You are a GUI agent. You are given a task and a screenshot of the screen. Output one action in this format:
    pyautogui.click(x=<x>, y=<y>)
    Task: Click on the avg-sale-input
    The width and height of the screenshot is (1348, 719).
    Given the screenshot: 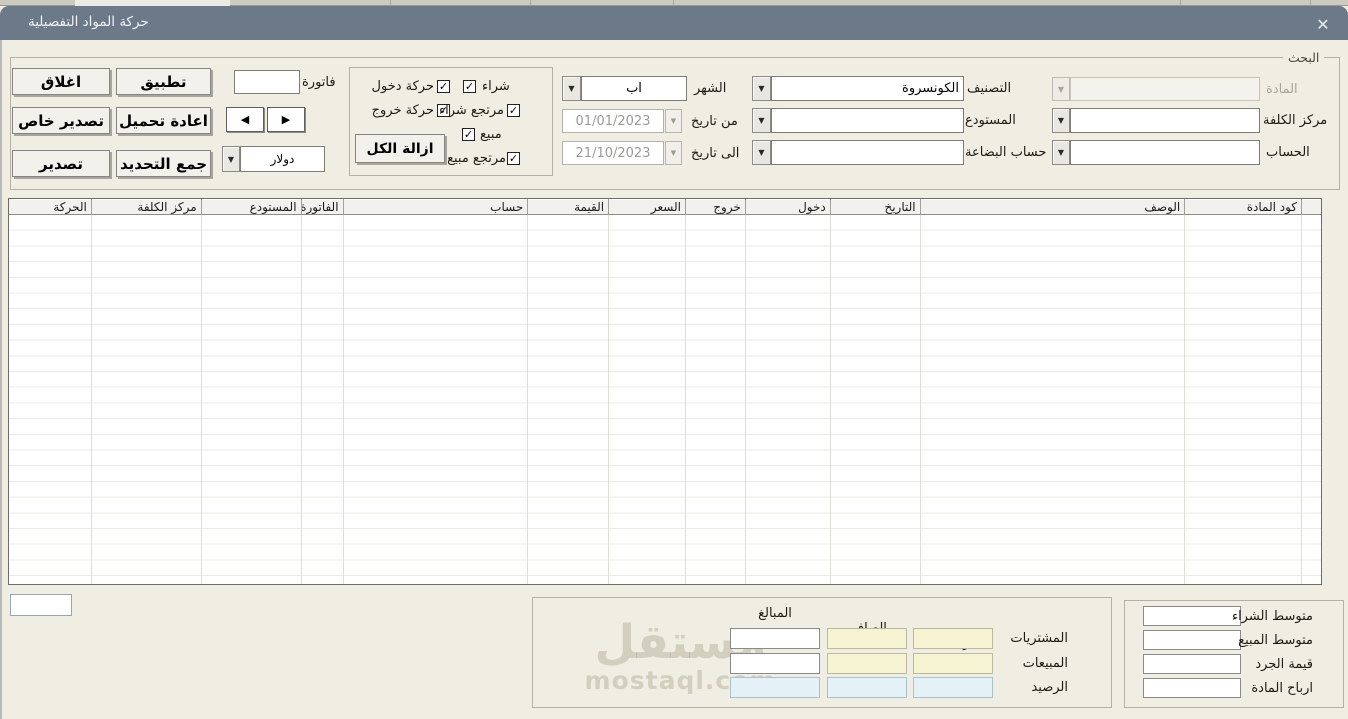 What is the action you would take?
    pyautogui.click(x=1192, y=640)
    